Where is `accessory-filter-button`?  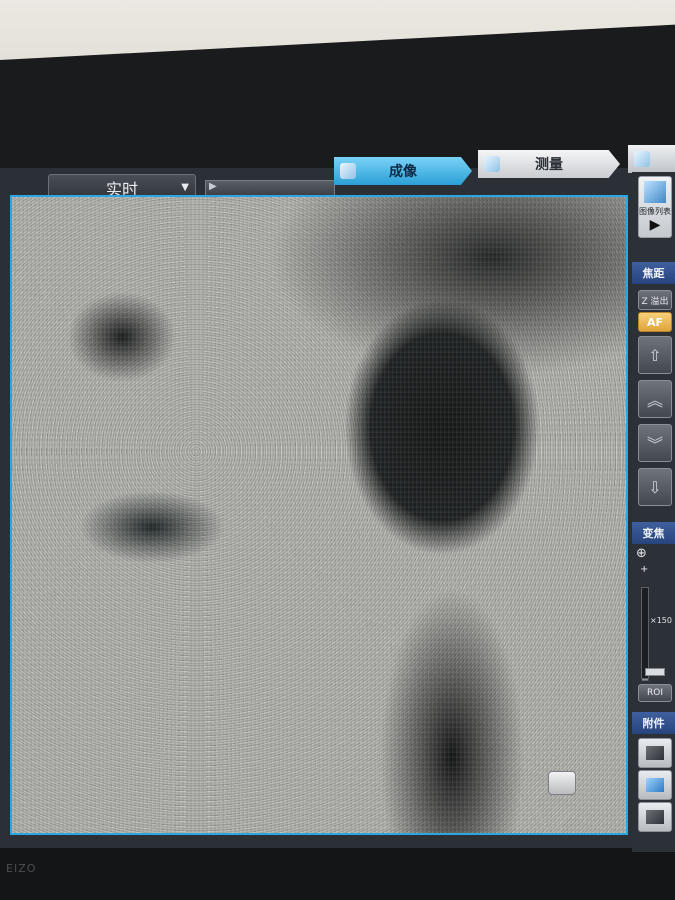
accessory-filter-button is located at coordinates (655, 785).